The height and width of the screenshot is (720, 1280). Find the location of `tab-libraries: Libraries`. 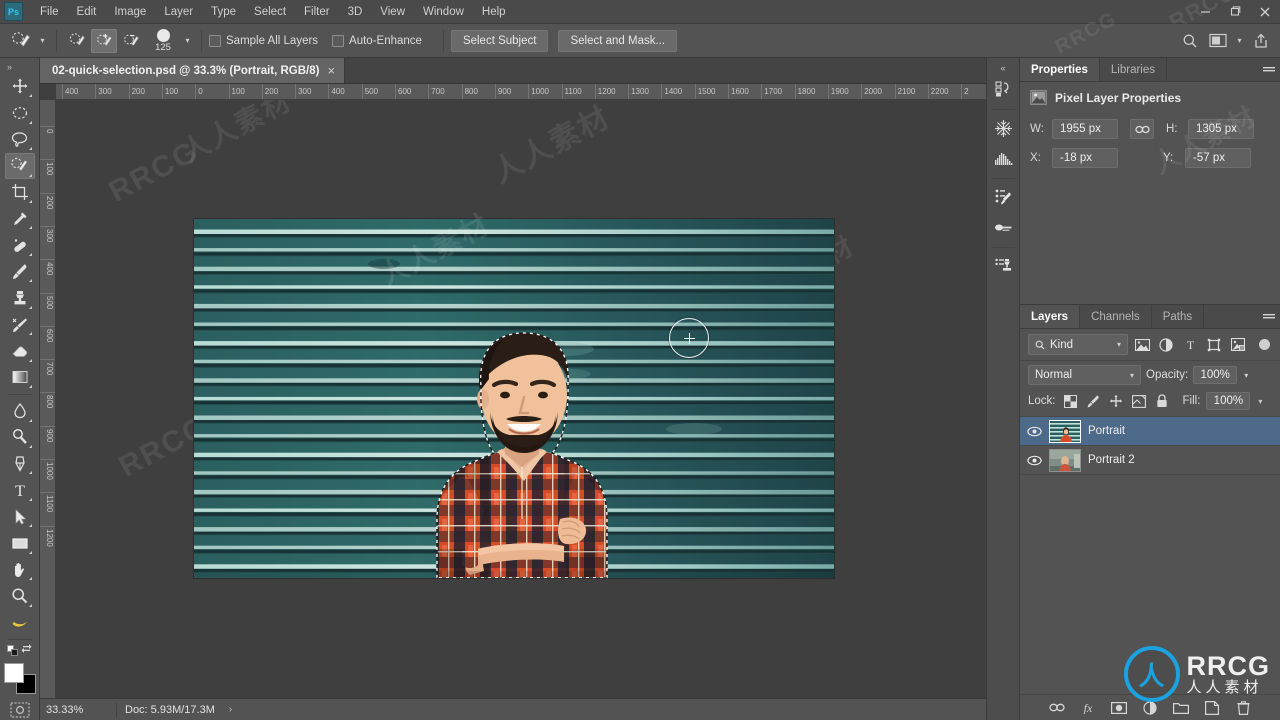

tab-libraries: Libraries is located at coordinates (1133, 69).